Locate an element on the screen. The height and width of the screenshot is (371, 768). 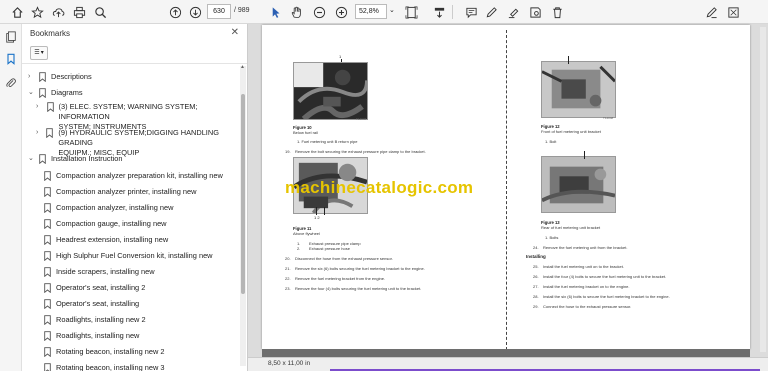
stamp-icon is located at coordinates (535, 12).